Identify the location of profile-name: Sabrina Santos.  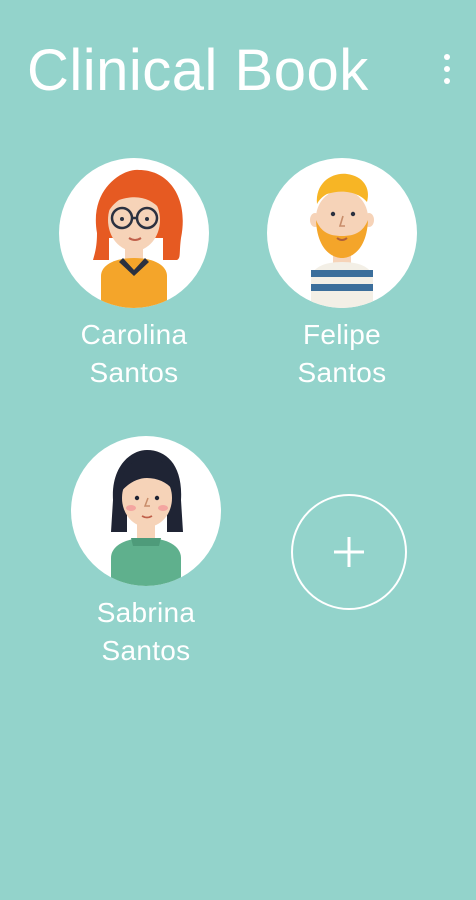
(146, 632).